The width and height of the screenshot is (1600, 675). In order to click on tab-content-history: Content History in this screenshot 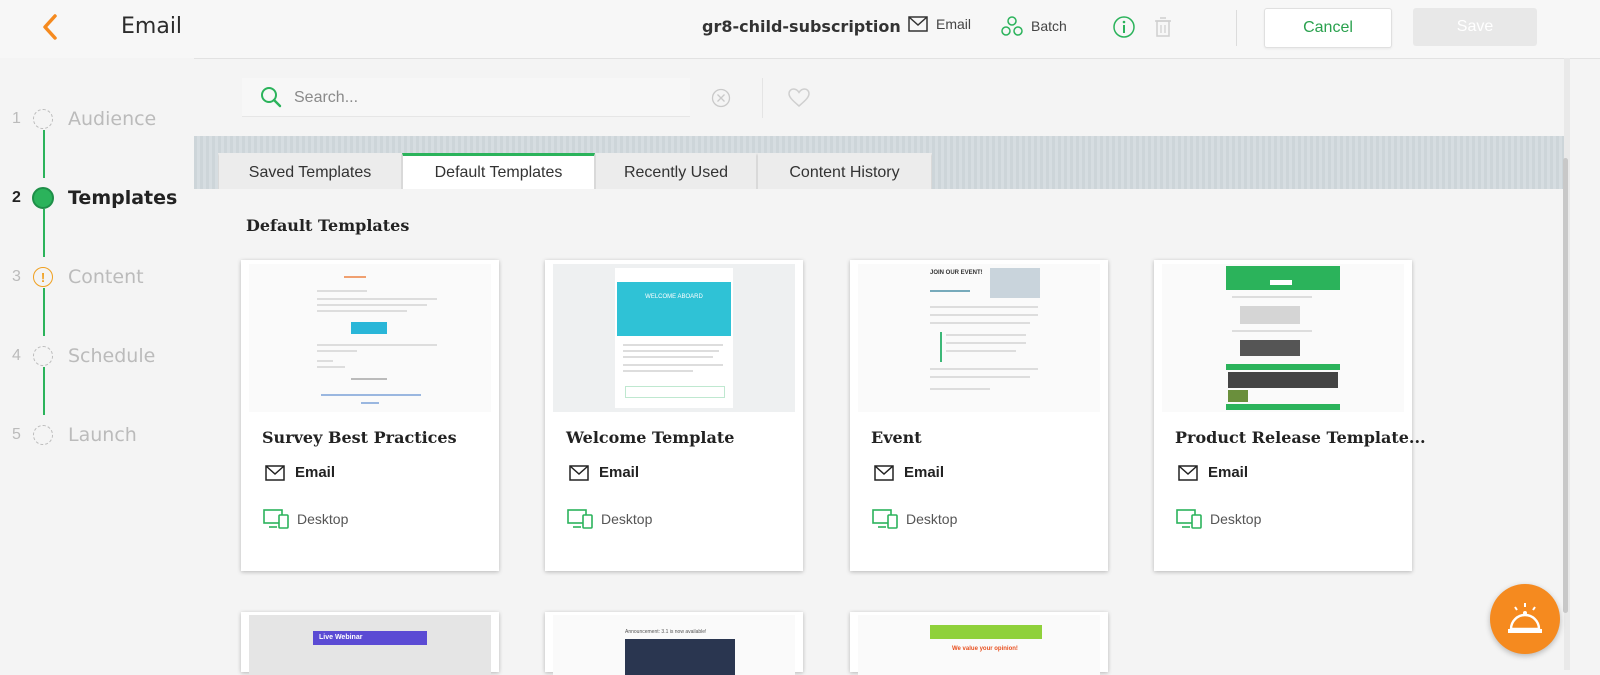, I will do `click(844, 171)`.